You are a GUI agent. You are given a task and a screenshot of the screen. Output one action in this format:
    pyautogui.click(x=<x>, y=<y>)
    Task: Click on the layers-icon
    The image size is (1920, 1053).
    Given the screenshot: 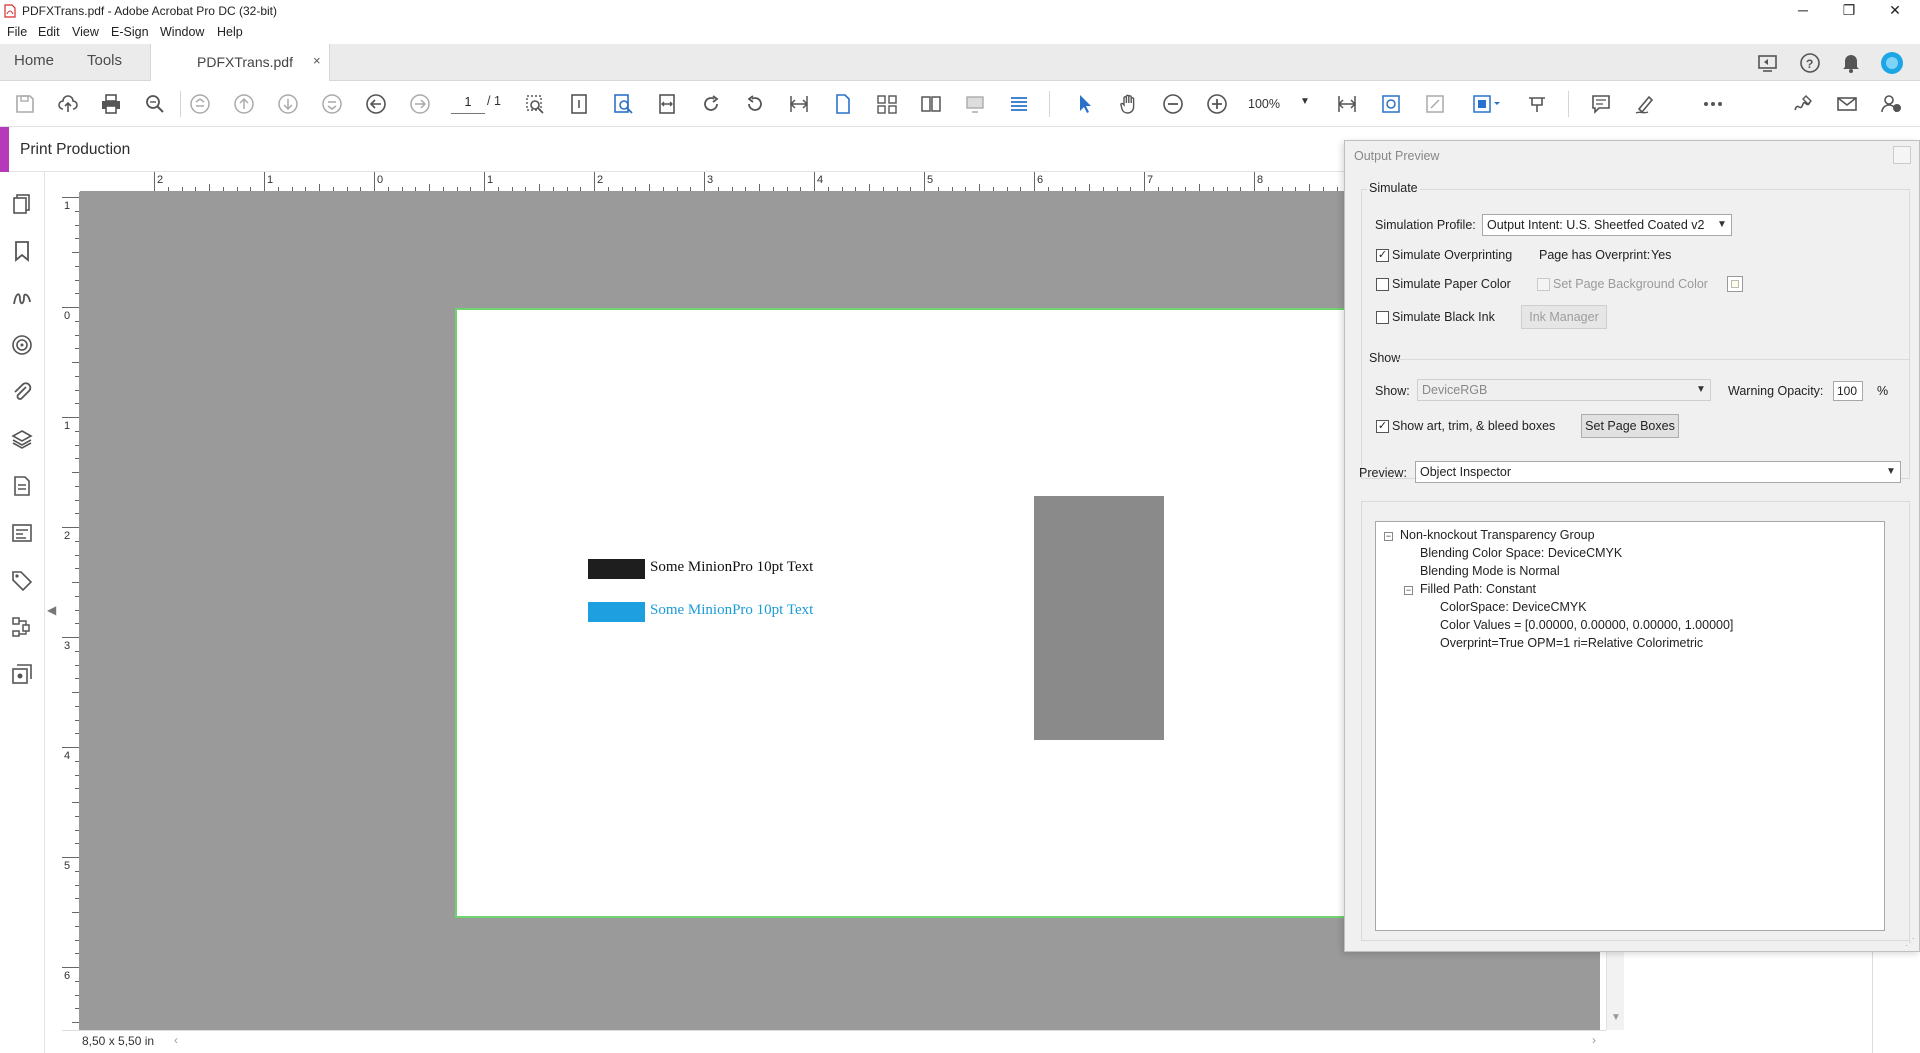 What is the action you would take?
    pyautogui.click(x=22, y=439)
    